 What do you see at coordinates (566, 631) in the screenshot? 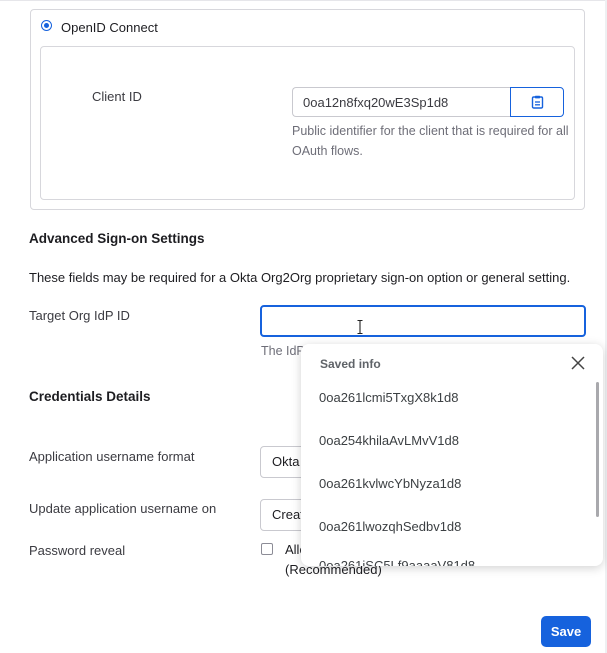
I see `save-button: Save` at bounding box center [566, 631].